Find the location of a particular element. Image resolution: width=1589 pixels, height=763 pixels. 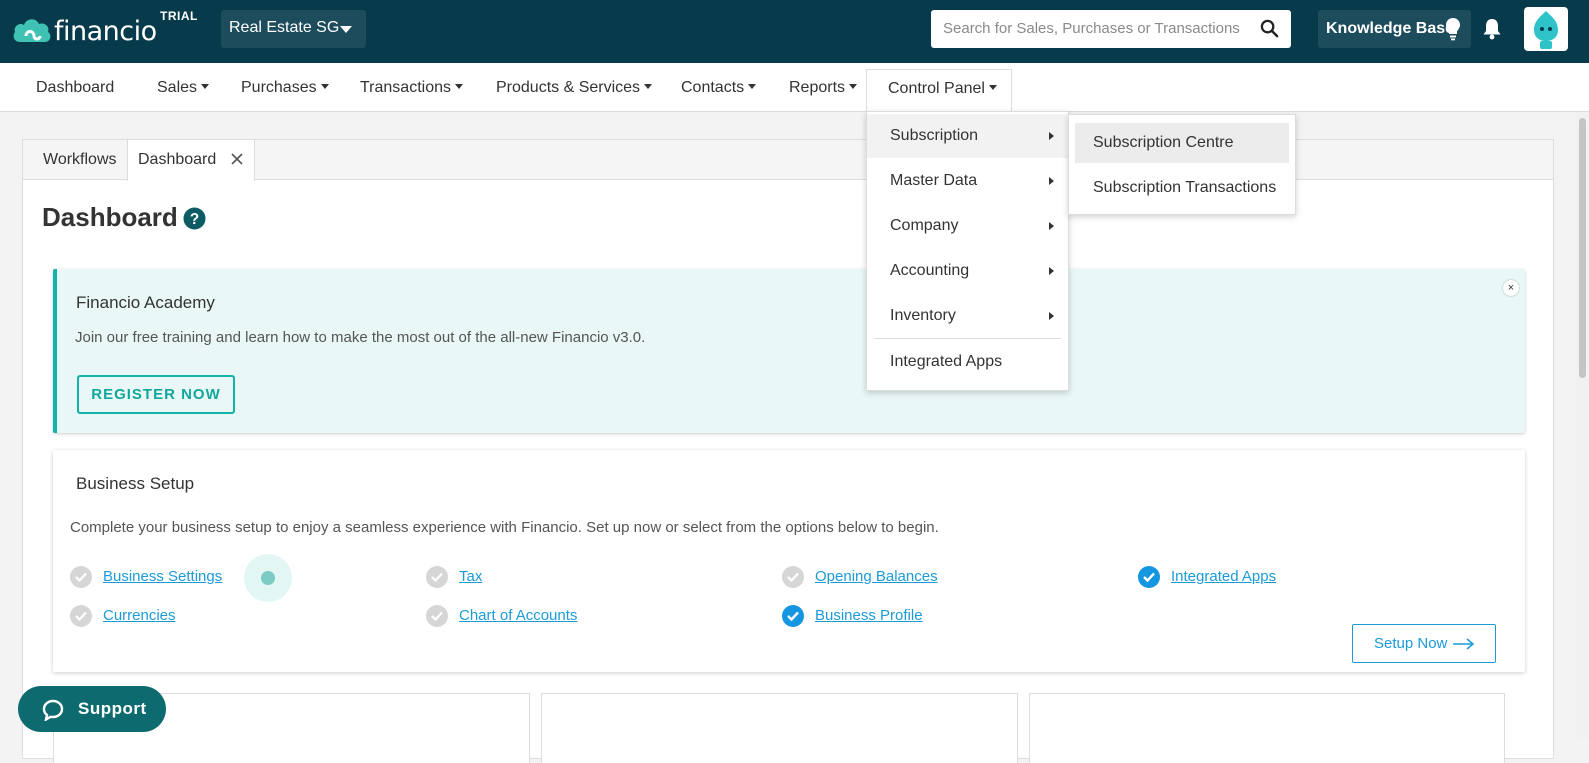

nav-label: Contacts is located at coordinates (713, 87).